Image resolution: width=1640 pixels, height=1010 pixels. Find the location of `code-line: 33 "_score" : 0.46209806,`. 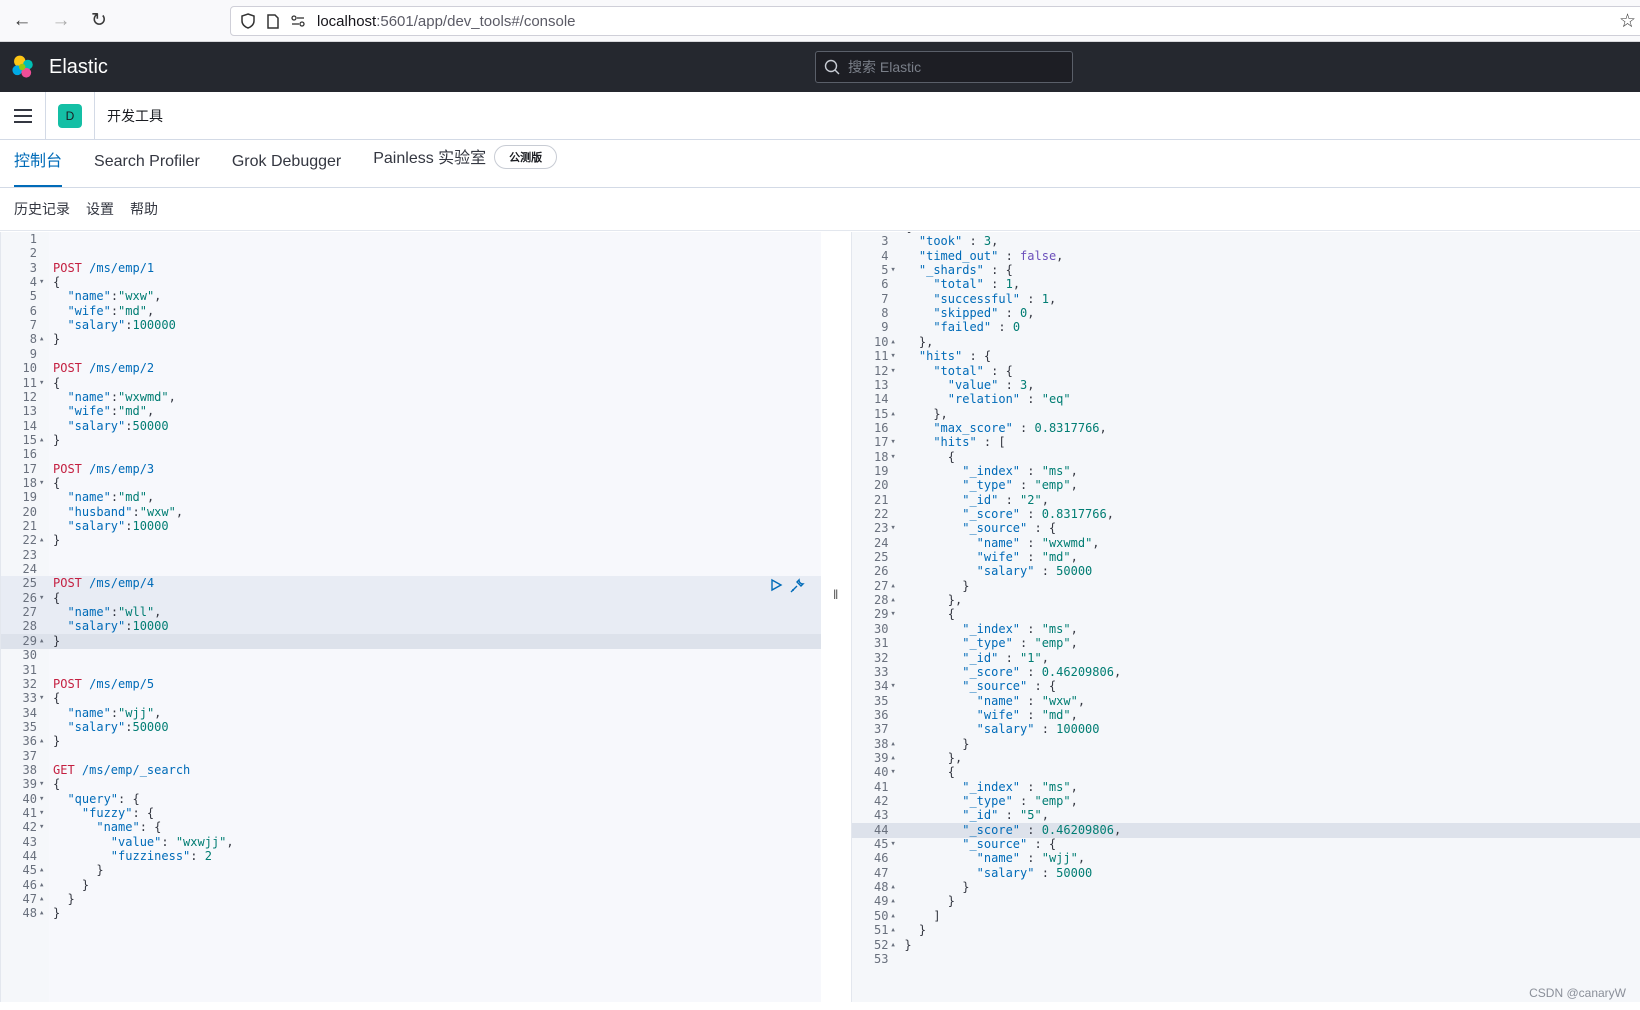

code-line: 33 "_score" : 0.46209806, is located at coordinates (1246, 672).